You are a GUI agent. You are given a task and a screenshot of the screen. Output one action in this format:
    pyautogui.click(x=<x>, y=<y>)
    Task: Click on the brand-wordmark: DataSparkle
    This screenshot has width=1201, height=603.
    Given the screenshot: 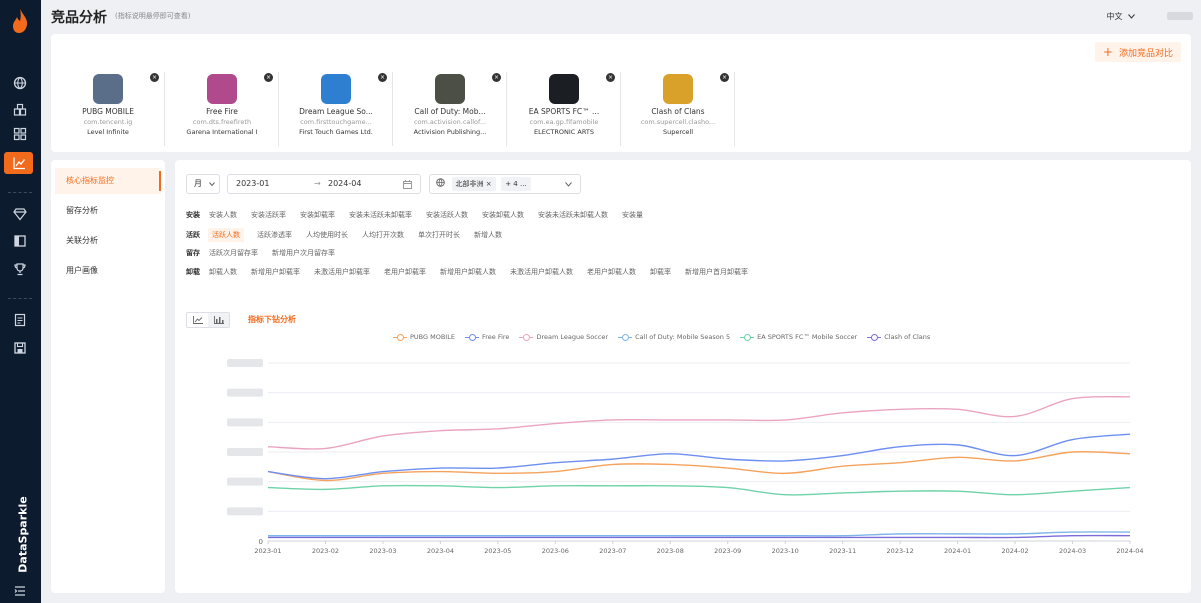 What is the action you would take?
    pyautogui.click(x=20, y=534)
    